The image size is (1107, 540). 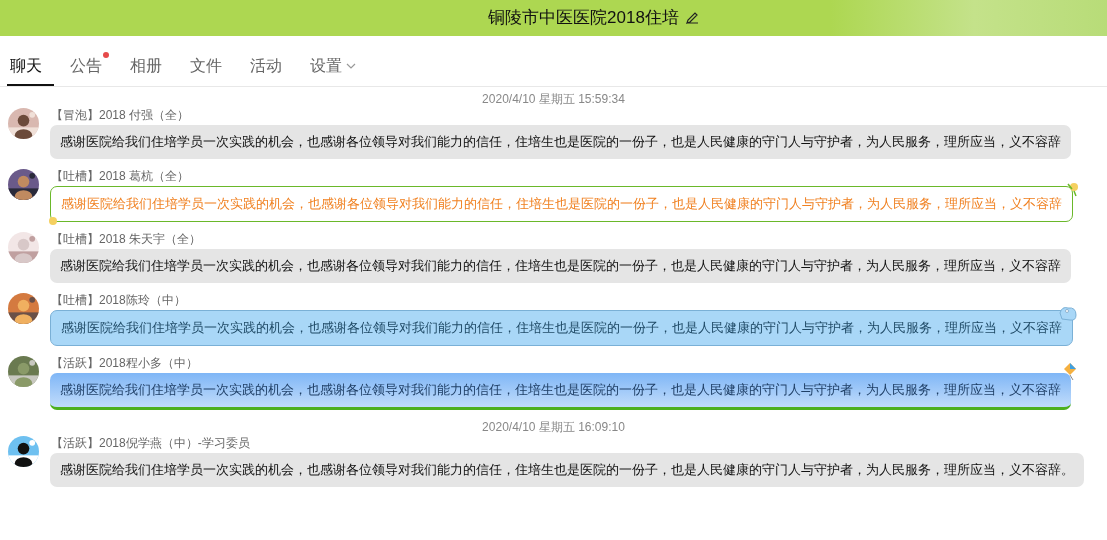 What do you see at coordinates (270, 70) in the screenshot?
I see `tab: 活动` at bounding box center [270, 70].